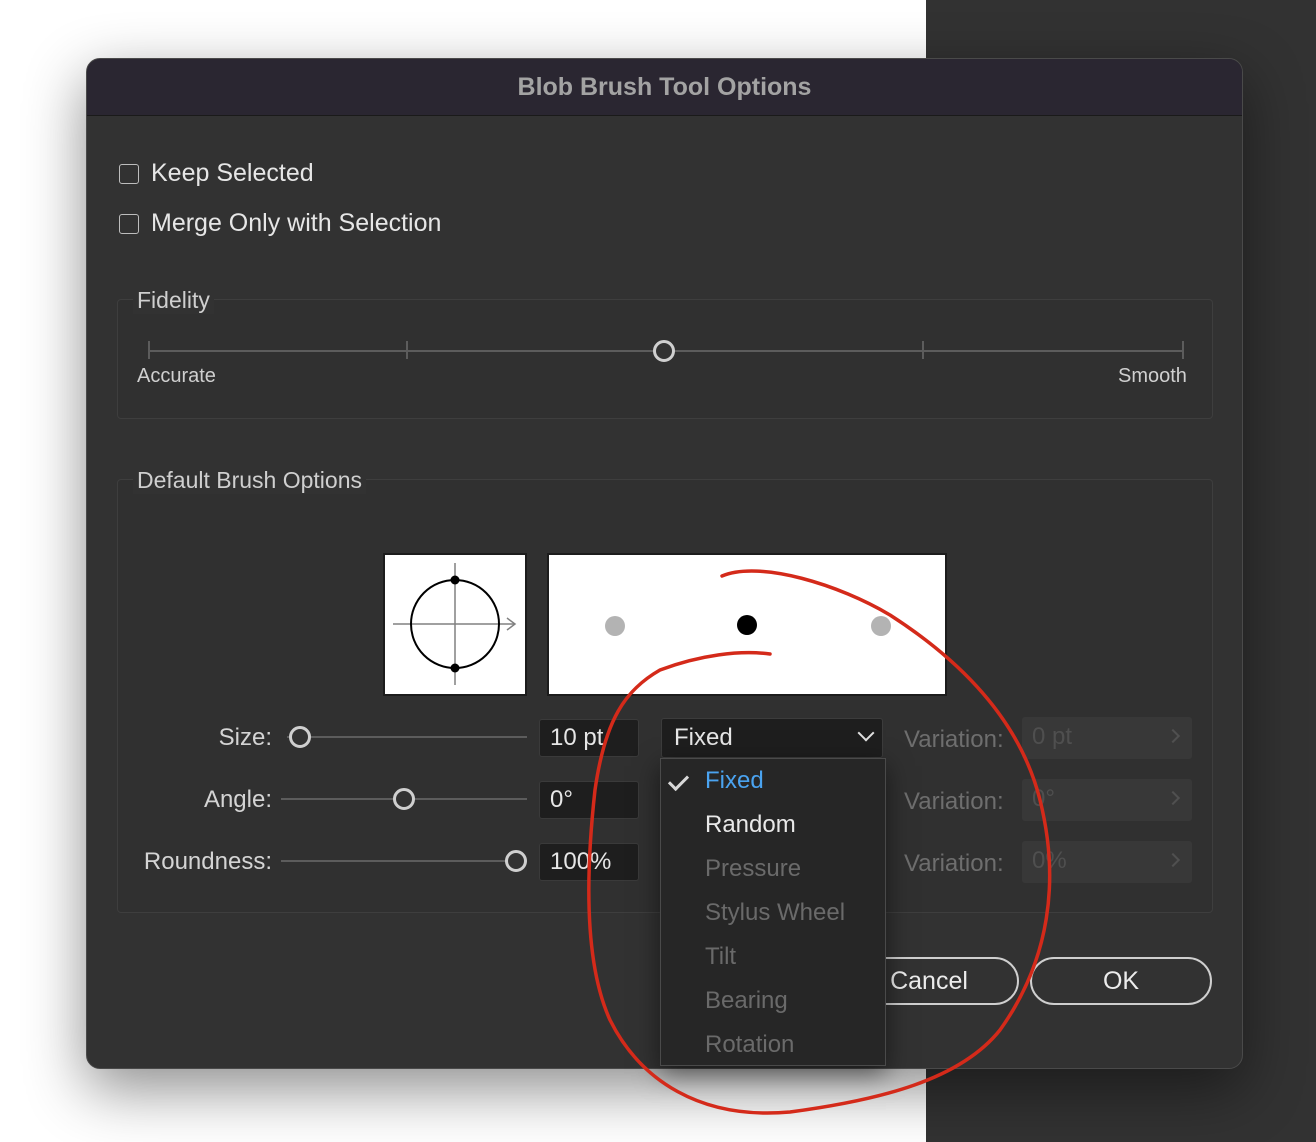 This screenshot has height=1142, width=1316. Describe the element at coordinates (746, 1000) in the screenshot. I see `menu-item-label: Bearing` at that location.